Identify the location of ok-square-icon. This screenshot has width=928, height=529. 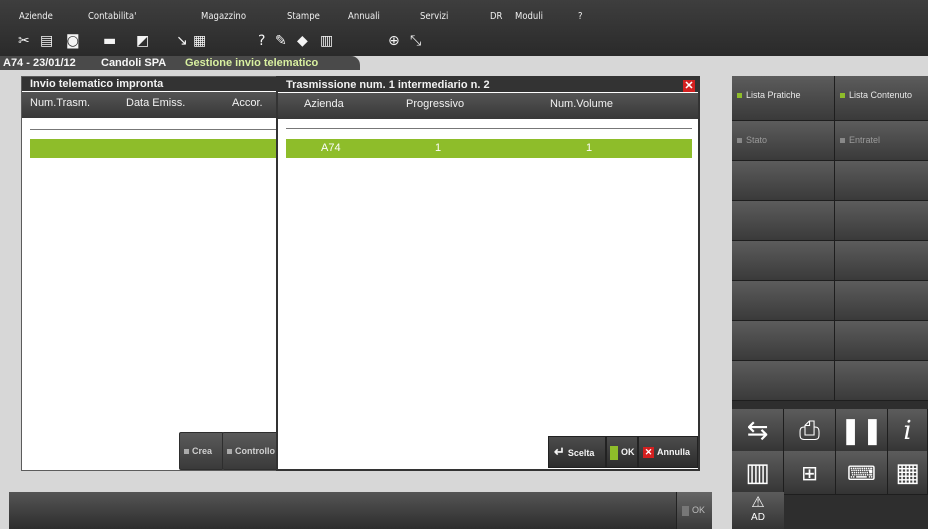
(614, 452).